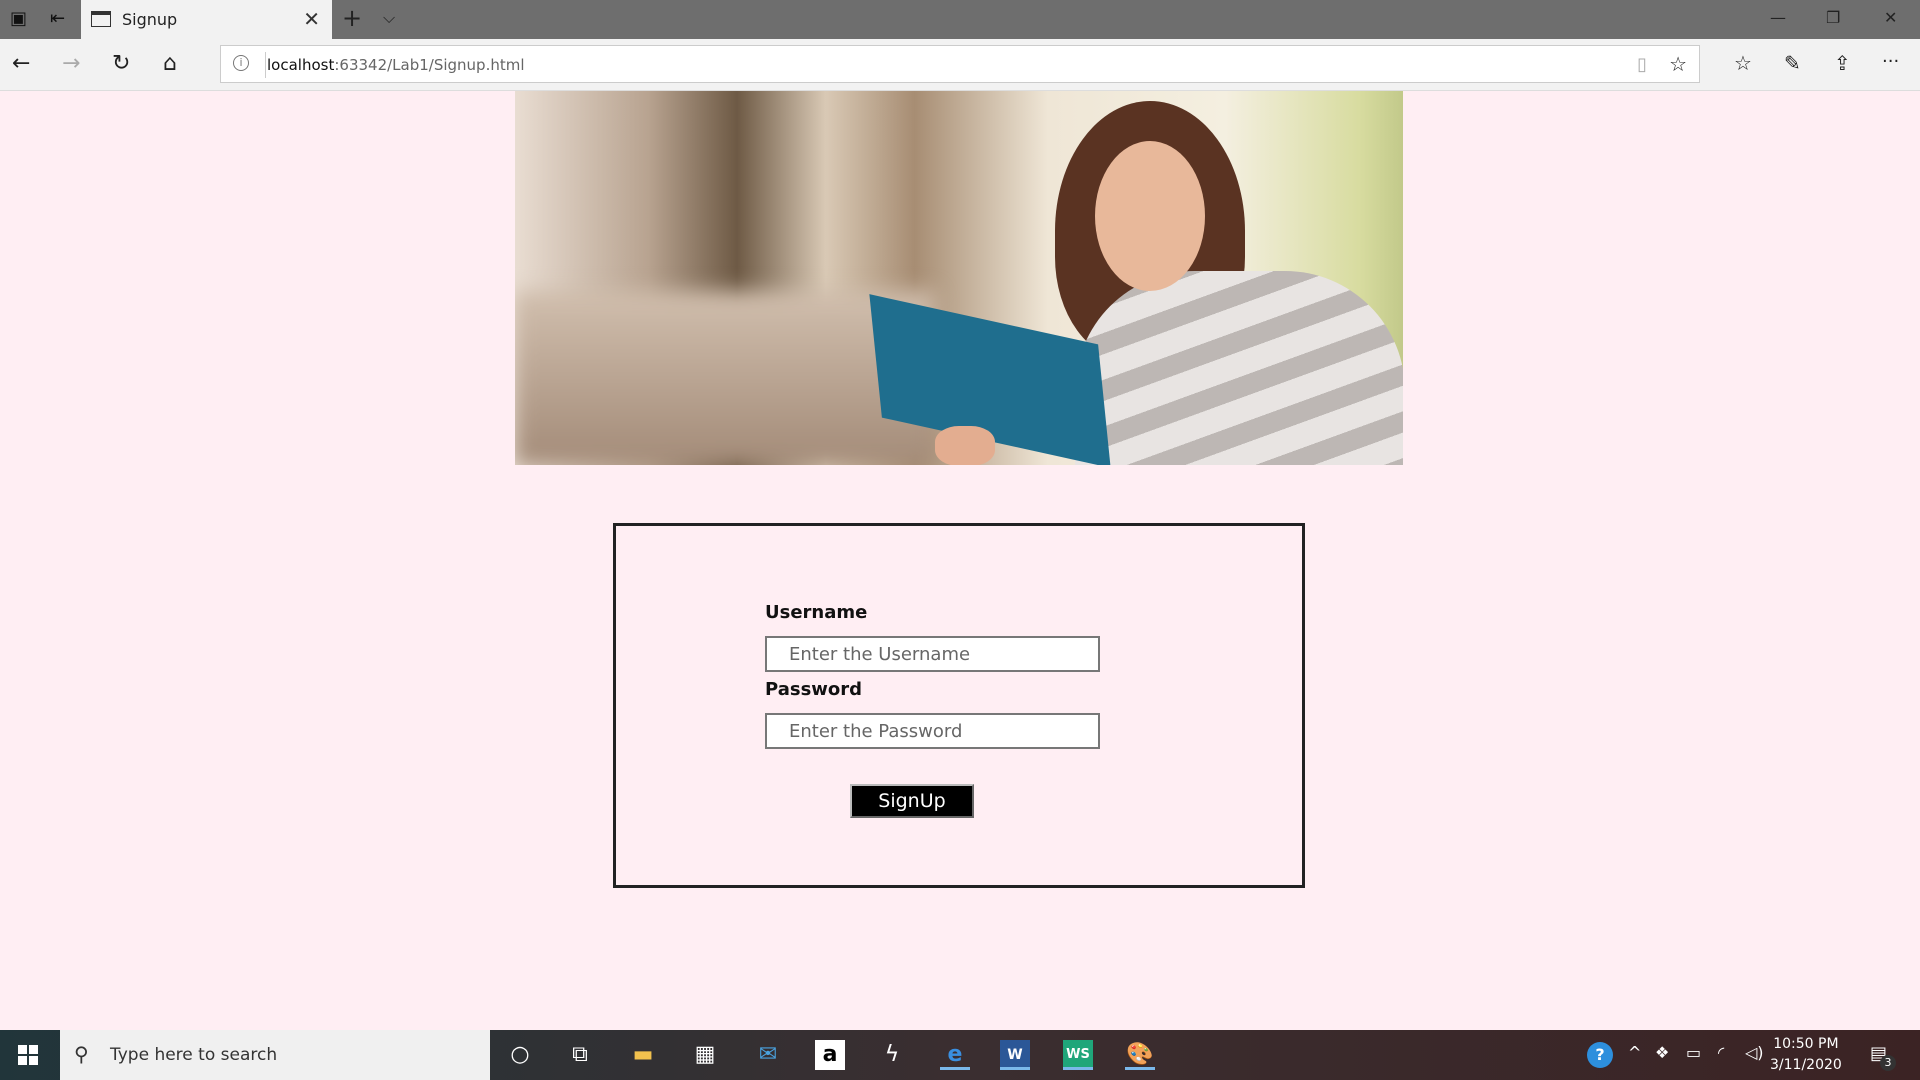  I want to click on word-icon: W, so click(1015, 1055).